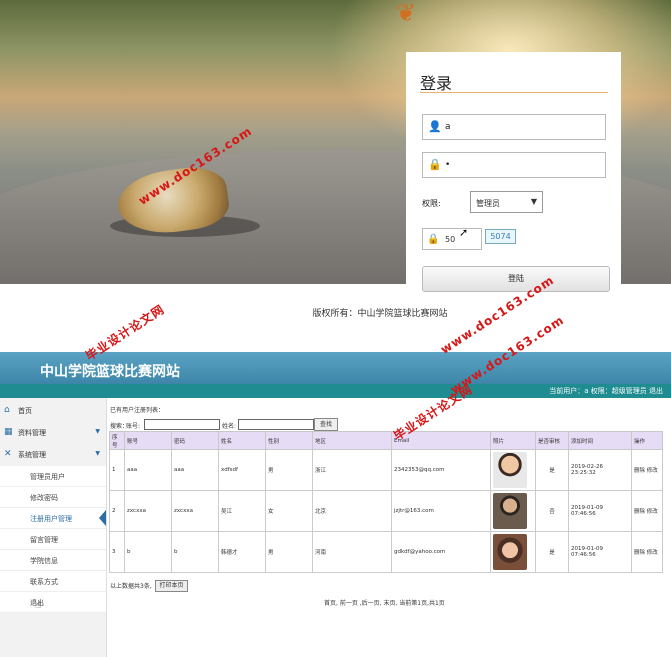 This screenshot has height=657, width=671. What do you see at coordinates (53, 410) in the screenshot?
I see `sidebar-item-home: ⌂ 首页` at bounding box center [53, 410].